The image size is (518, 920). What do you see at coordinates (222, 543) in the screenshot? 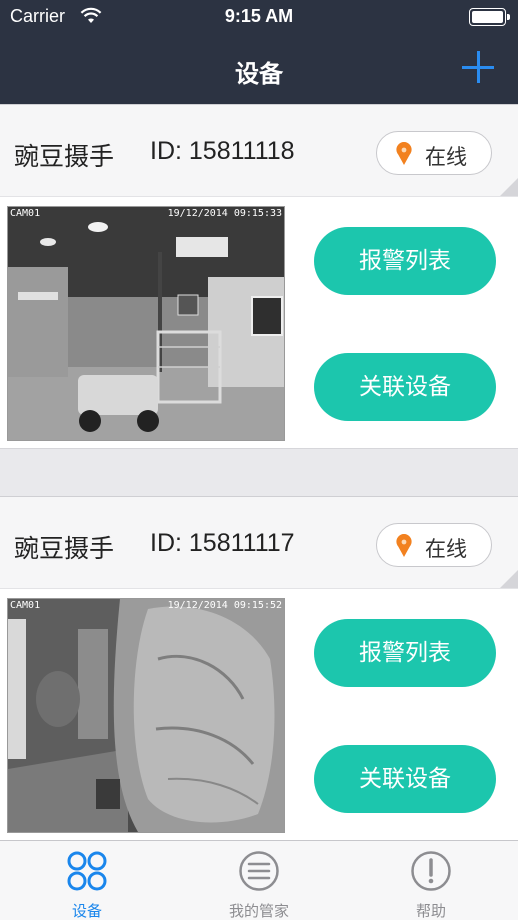
I see `device-id: ID: 15811117` at bounding box center [222, 543].